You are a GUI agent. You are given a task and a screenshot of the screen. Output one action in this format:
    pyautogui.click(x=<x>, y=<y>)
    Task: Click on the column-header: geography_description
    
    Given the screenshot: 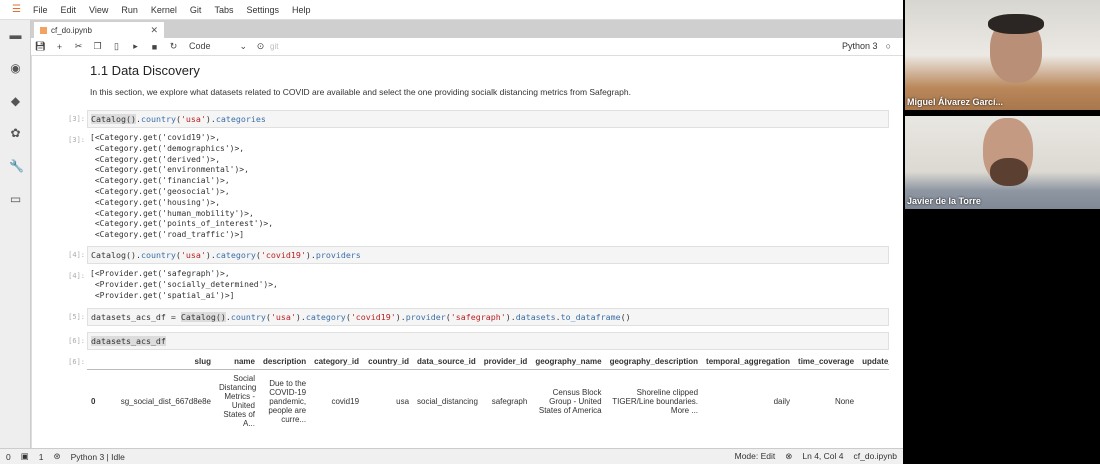 What is the action you would take?
    pyautogui.click(x=654, y=362)
    